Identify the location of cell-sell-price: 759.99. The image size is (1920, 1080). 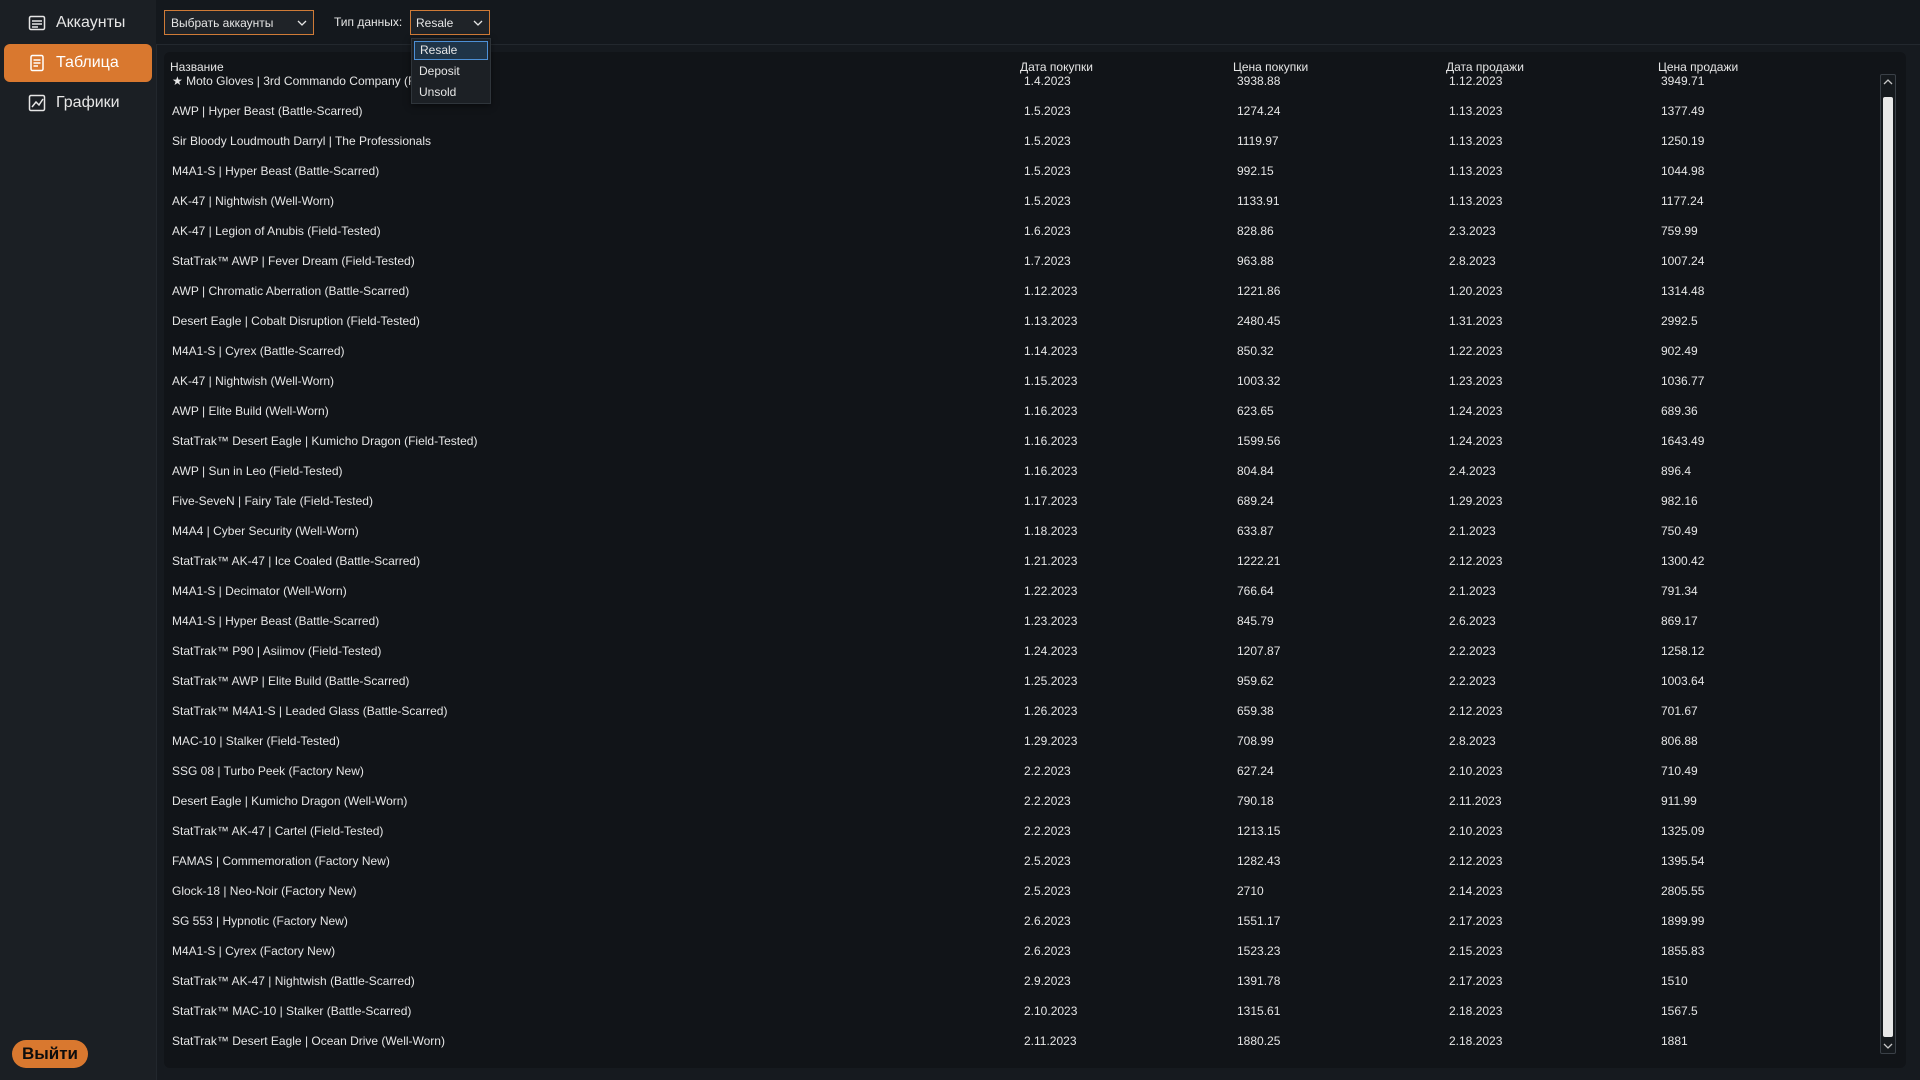
(1679, 231).